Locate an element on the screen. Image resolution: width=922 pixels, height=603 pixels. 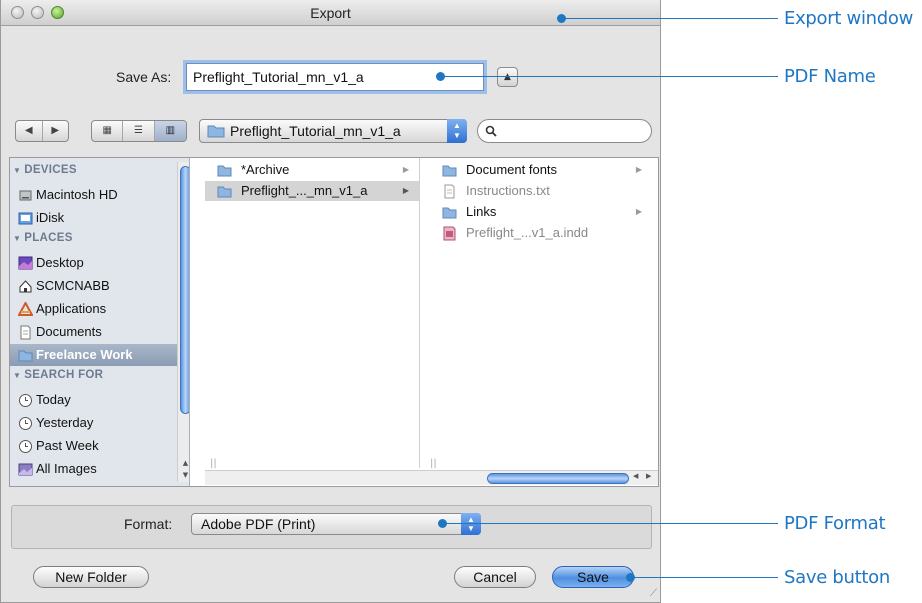
browser-row-label: Instructions.txt is located at coordinates (508, 190).